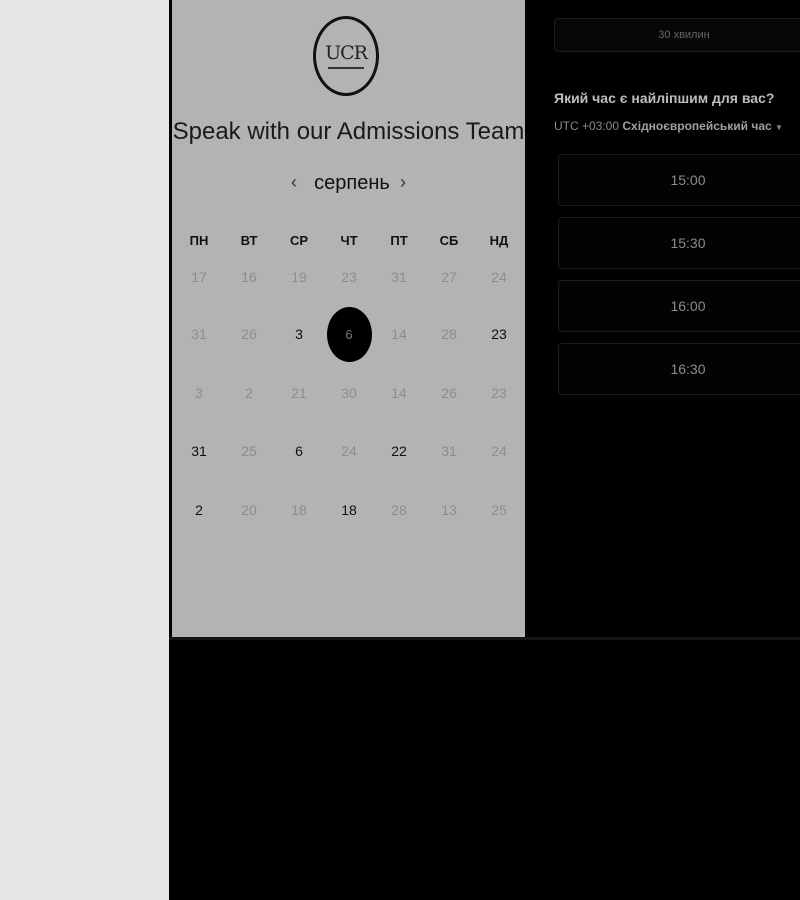 The width and height of the screenshot is (800, 900). I want to click on day-cell-unavailable: 18, so click(299, 510).